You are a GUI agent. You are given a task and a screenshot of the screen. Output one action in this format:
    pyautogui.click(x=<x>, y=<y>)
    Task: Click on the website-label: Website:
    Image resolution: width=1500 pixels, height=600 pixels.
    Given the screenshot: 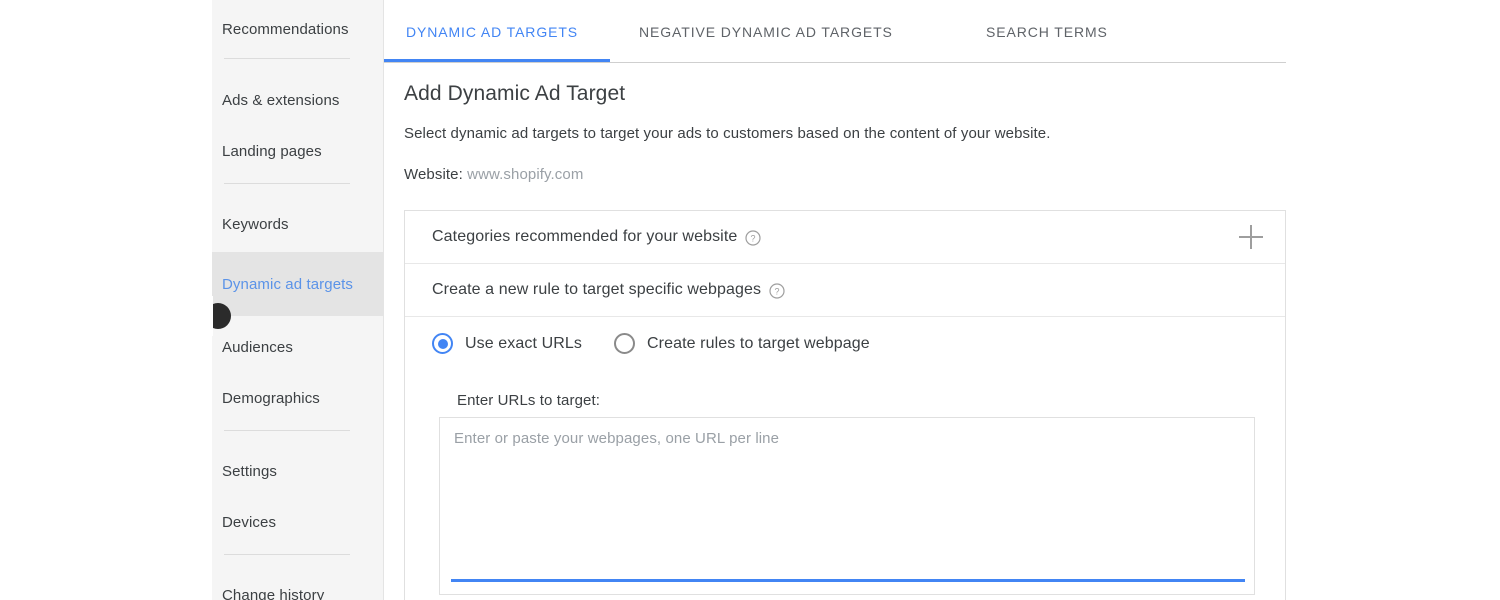 What is the action you would take?
    pyautogui.click(x=433, y=174)
    